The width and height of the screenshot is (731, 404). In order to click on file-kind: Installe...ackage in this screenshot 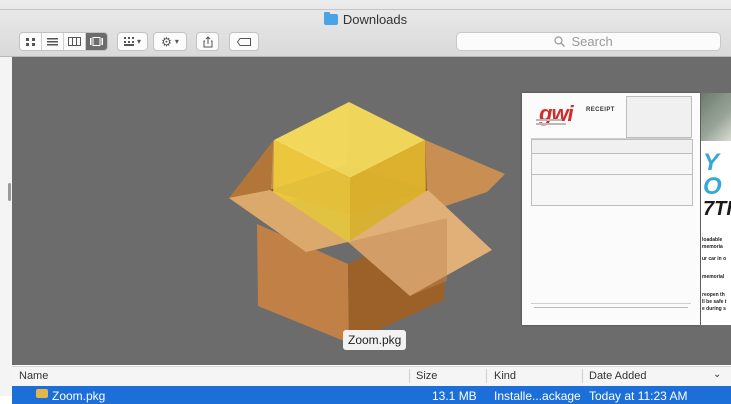, I will do `click(537, 396)`.